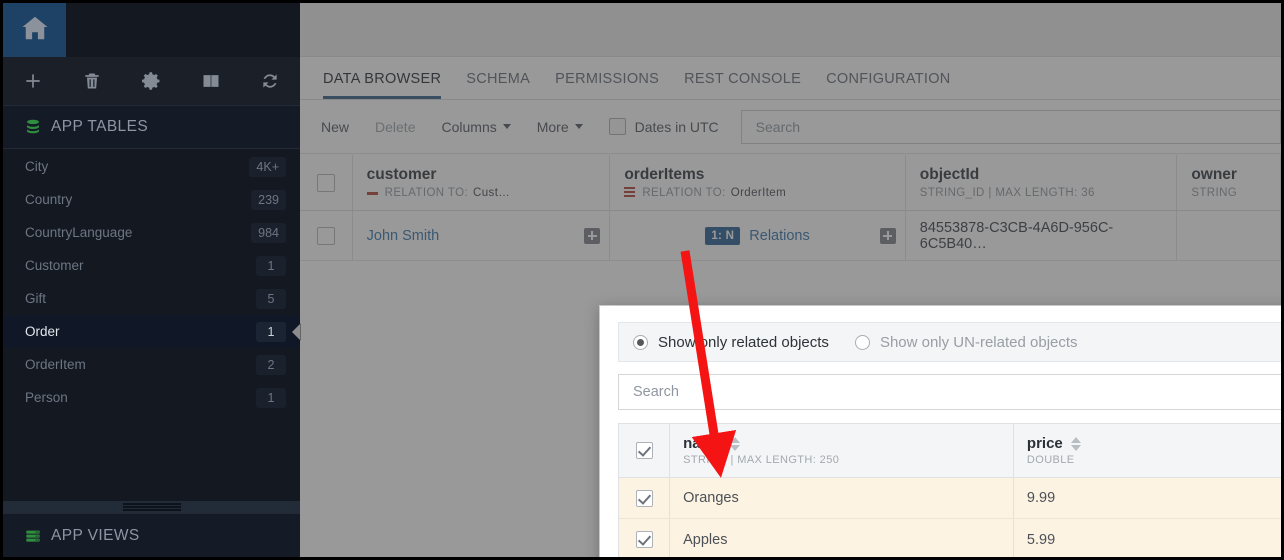 The height and width of the screenshot is (560, 1284). I want to click on tab-data-browser: DATA BROWSER, so click(382, 85).